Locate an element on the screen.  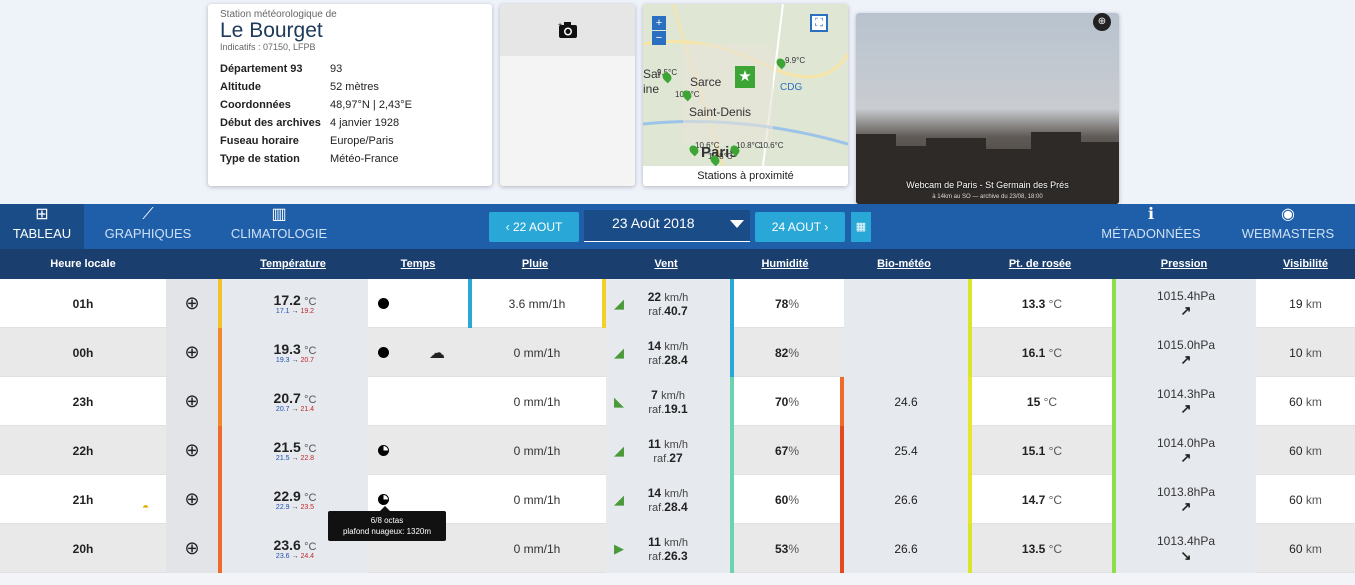
detail-value: 93 is located at coordinates (336, 69).